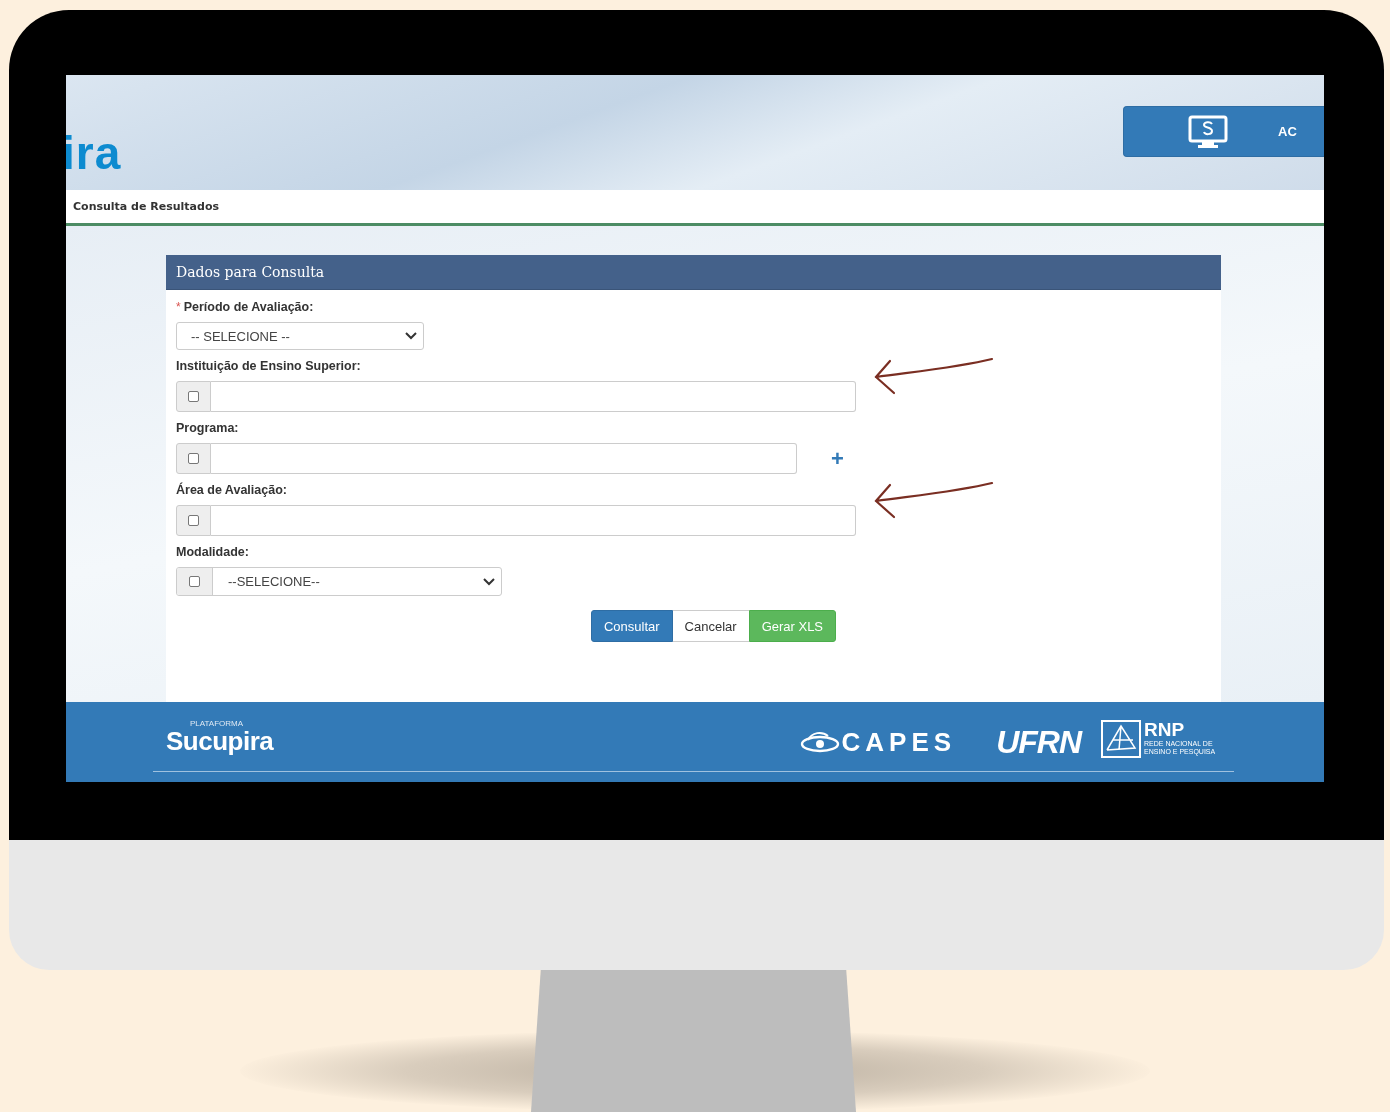  Describe the element at coordinates (899, 742) in the screenshot. I see `capes-logo: CAPES` at that location.